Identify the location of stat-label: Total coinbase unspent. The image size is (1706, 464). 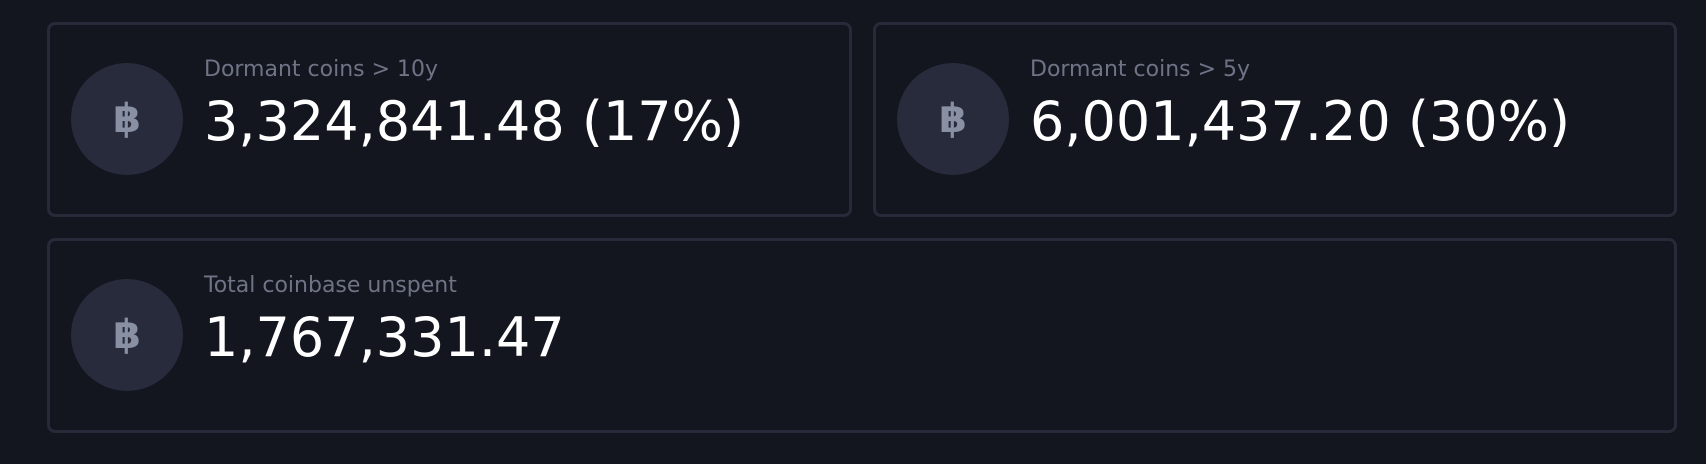
(330, 285).